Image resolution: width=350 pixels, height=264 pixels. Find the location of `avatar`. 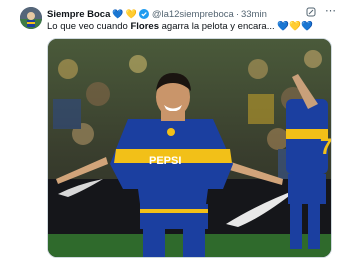

avatar is located at coordinates (31, 18).